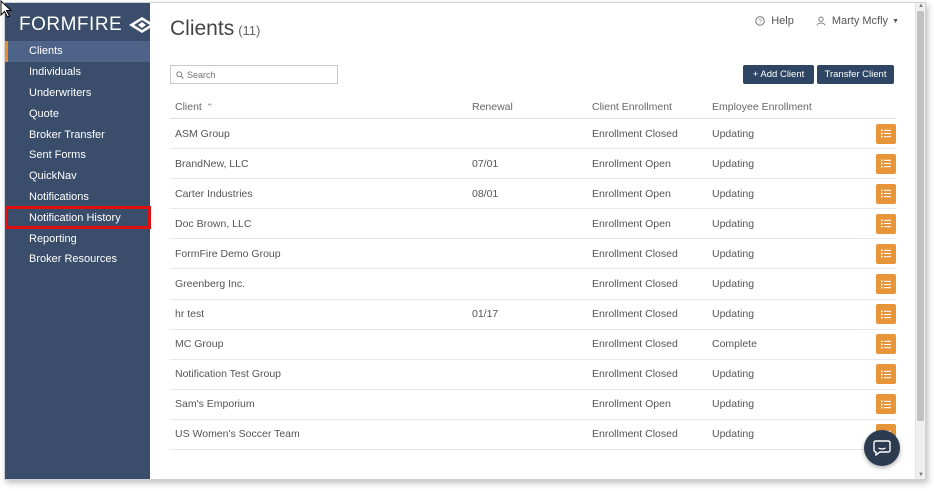 The height and width of the screenshot is (491, 934). I want to click on sidebar-item-label: QuickNav, so click(53, 176).